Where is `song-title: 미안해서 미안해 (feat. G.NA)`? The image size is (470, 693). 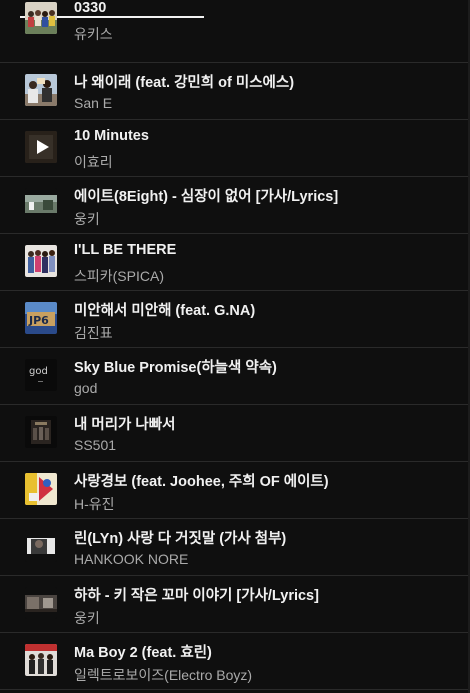 song-title: 미안해서 미안해 (feat. G.NA) is located at coordinates (165, 311).